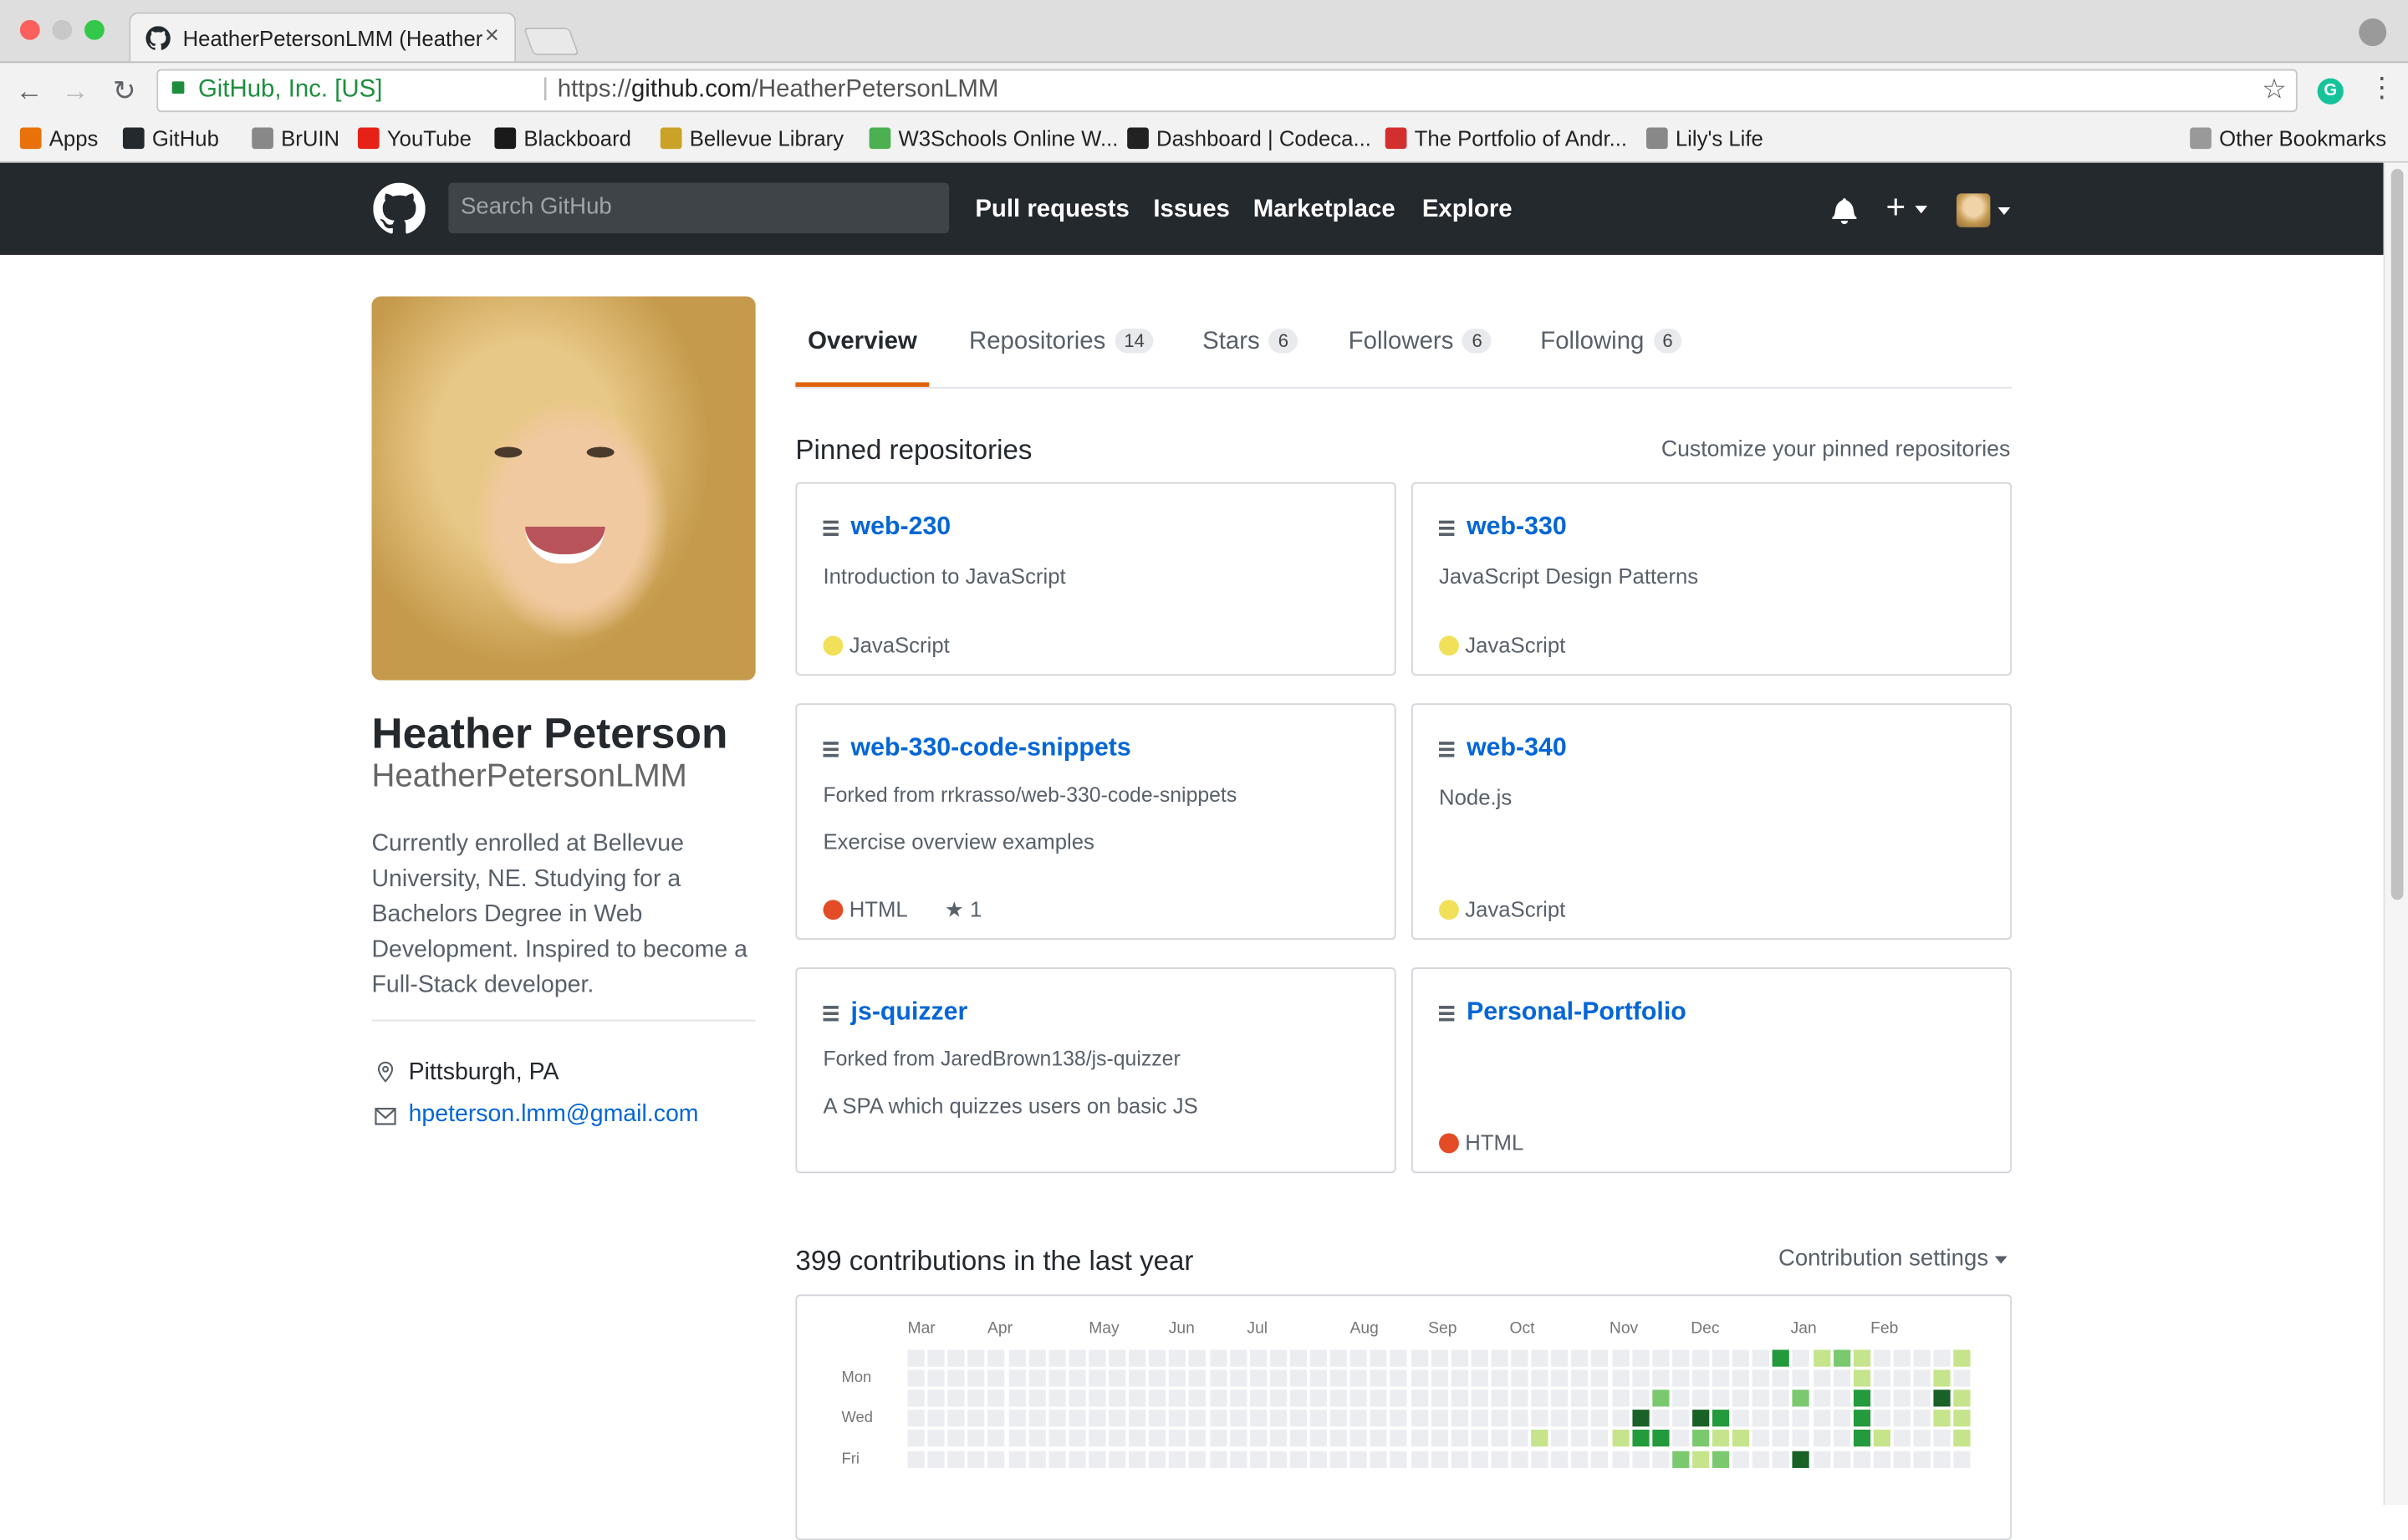  I want to click on nav-issues: Issues, so click(1191, 210).